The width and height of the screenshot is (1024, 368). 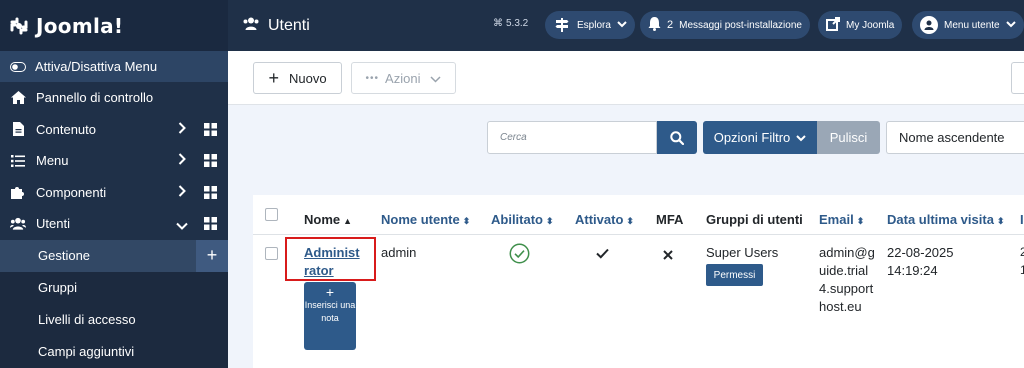 I want to click on brand-name: Joomla!, so click(x=80, y=25).